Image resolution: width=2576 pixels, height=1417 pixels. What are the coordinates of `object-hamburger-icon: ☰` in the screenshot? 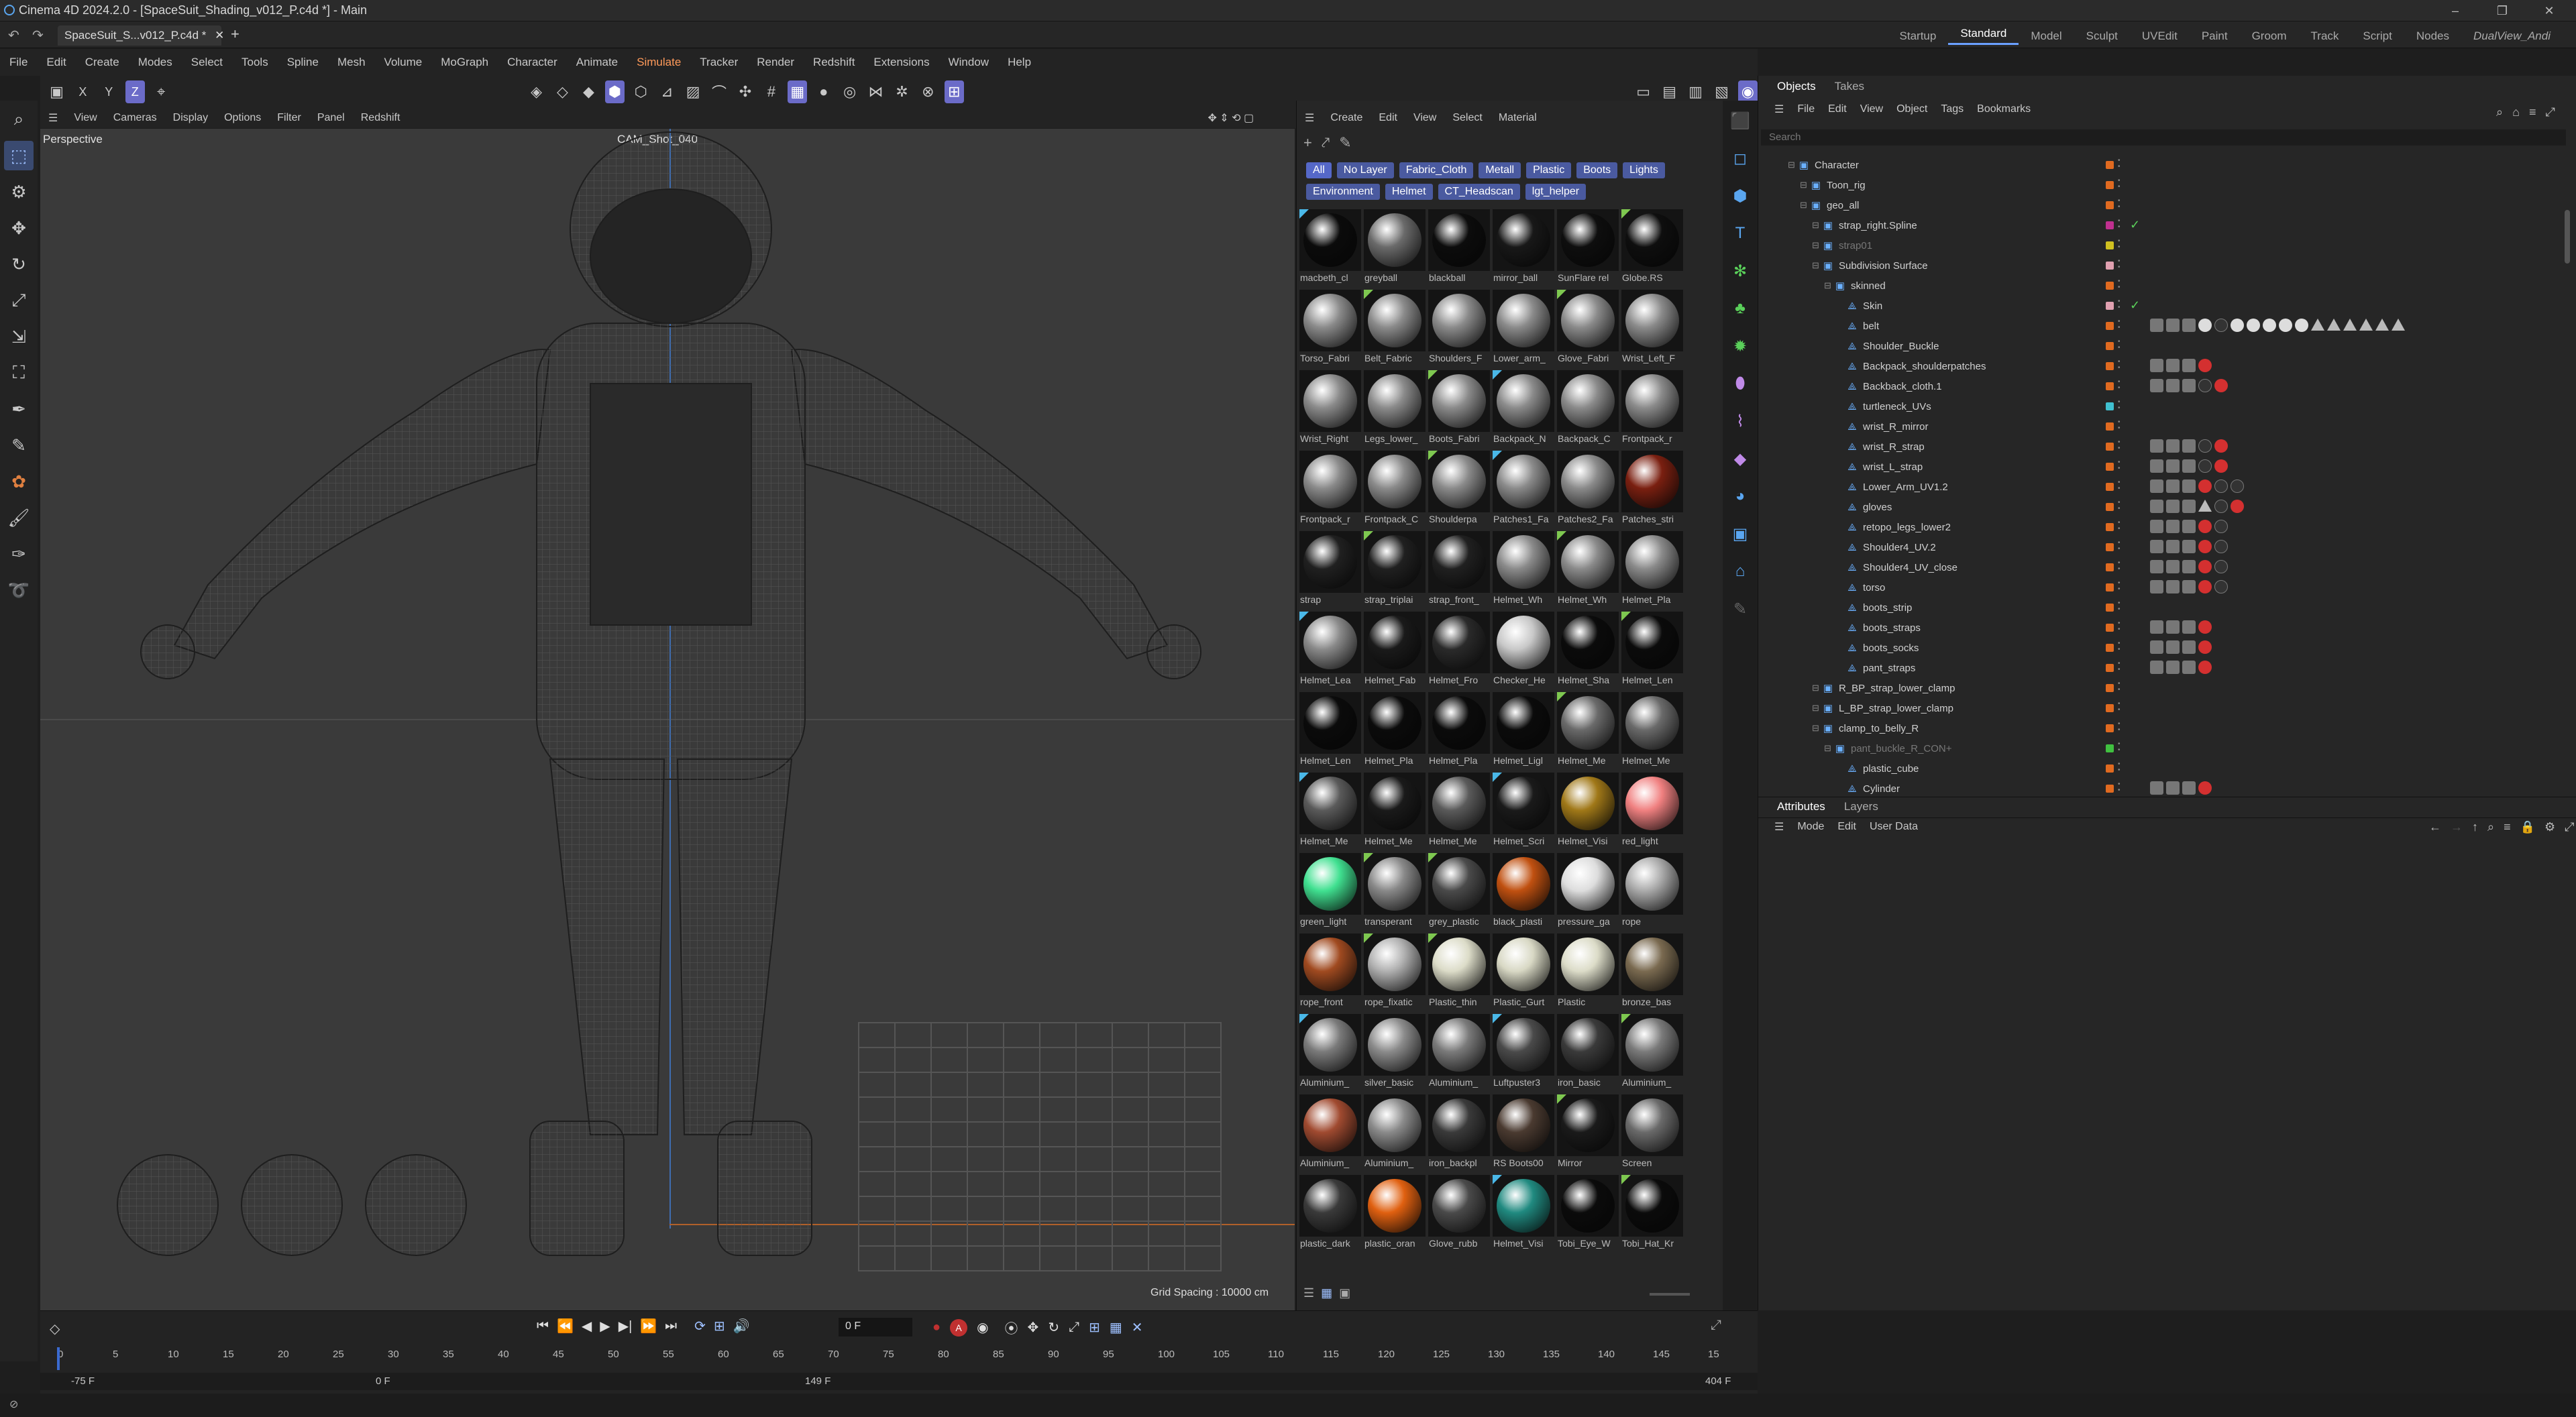 It's located at (1779, 109).